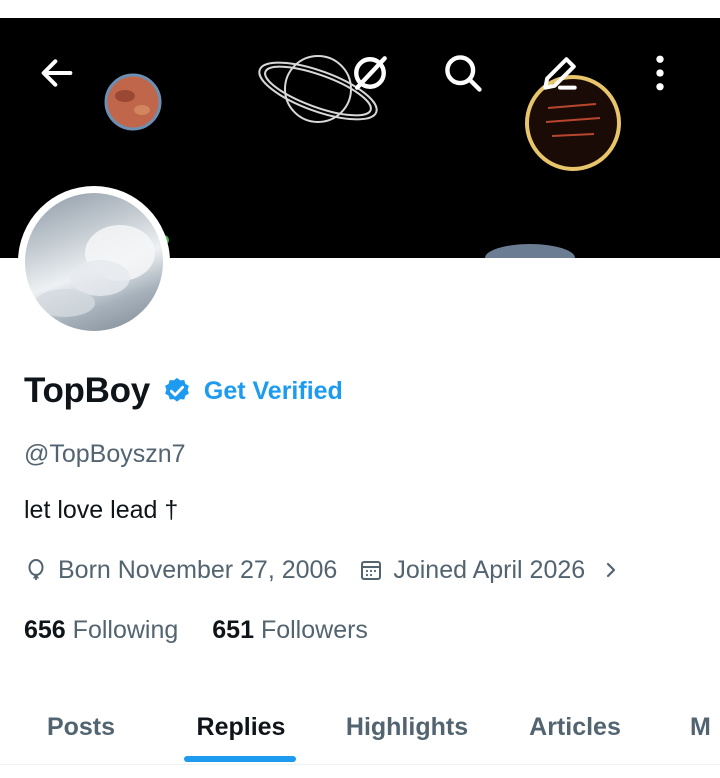 The height and width of the screenshot is (778, 720). I want to click on joined-item: Joined April 2026, so click(490, 570).